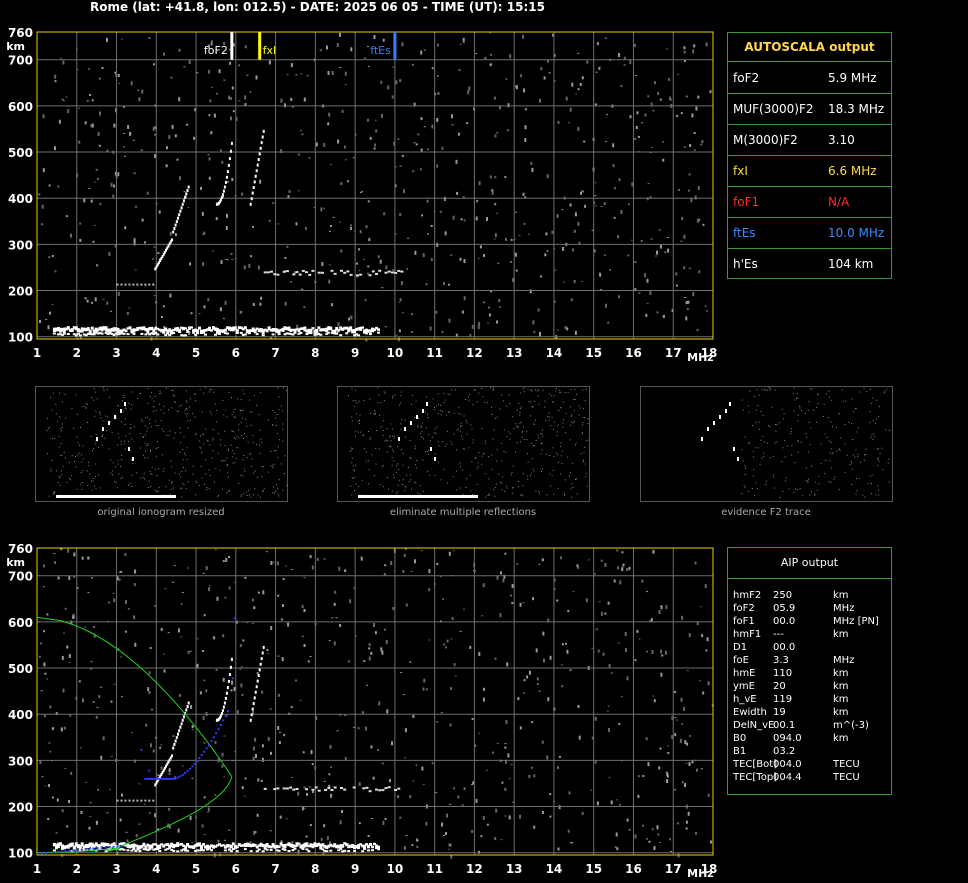 The image size is (968, 883). What do you see at coordinates (745, 264) in the screenshot?
I see `autoscala-key: h'Es` at bounding box center [745, 264].